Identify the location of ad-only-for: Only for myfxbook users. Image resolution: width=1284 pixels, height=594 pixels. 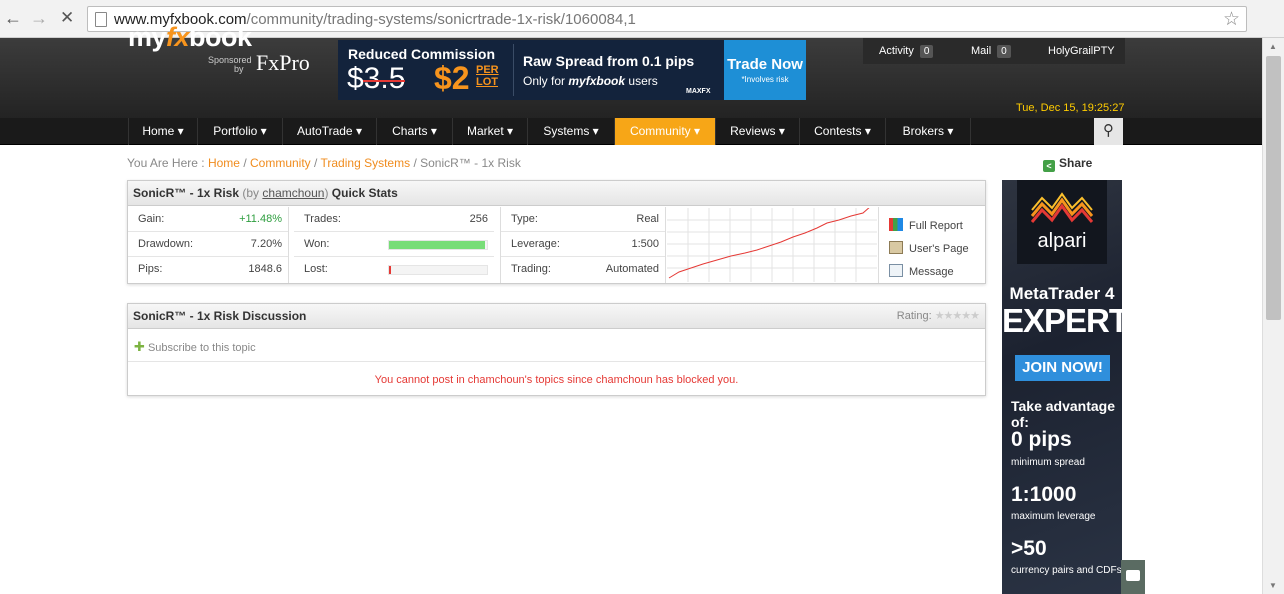
(590, 81).